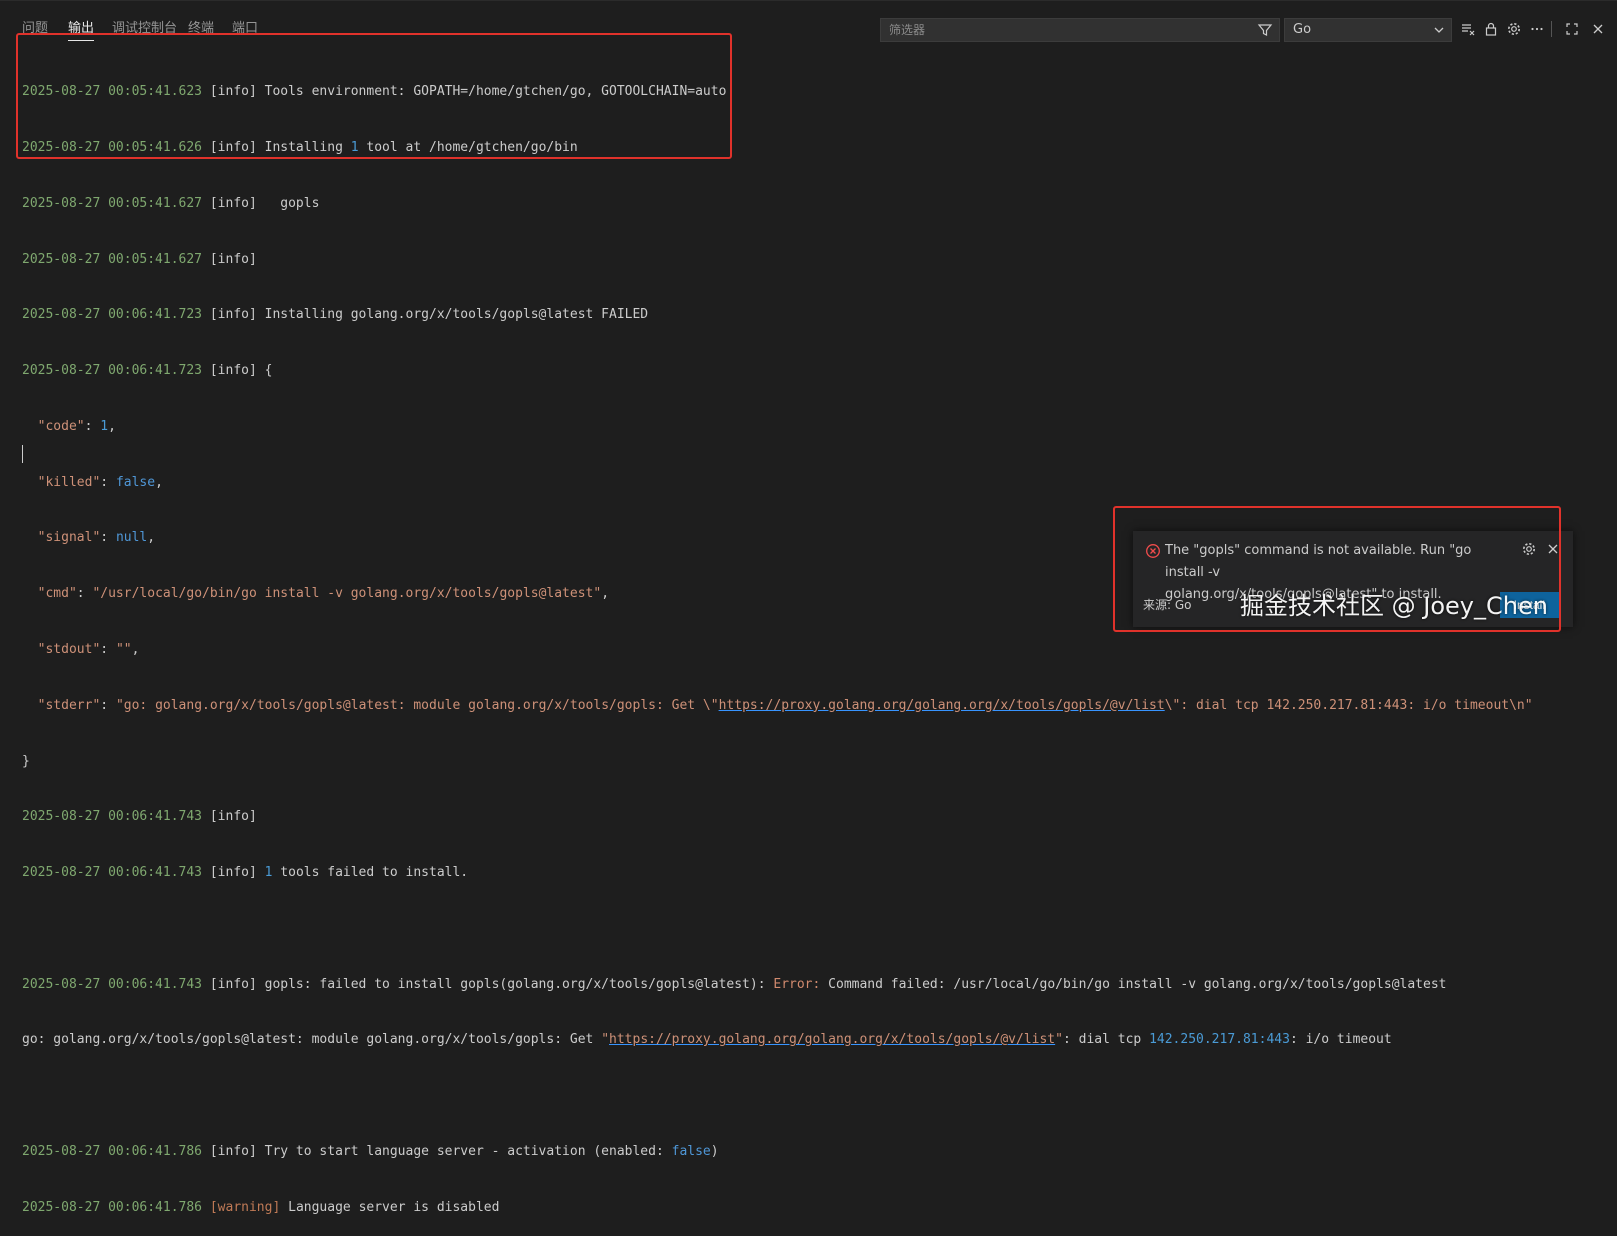  I want to click on json-line: "killed": false,, so click(807, 483).